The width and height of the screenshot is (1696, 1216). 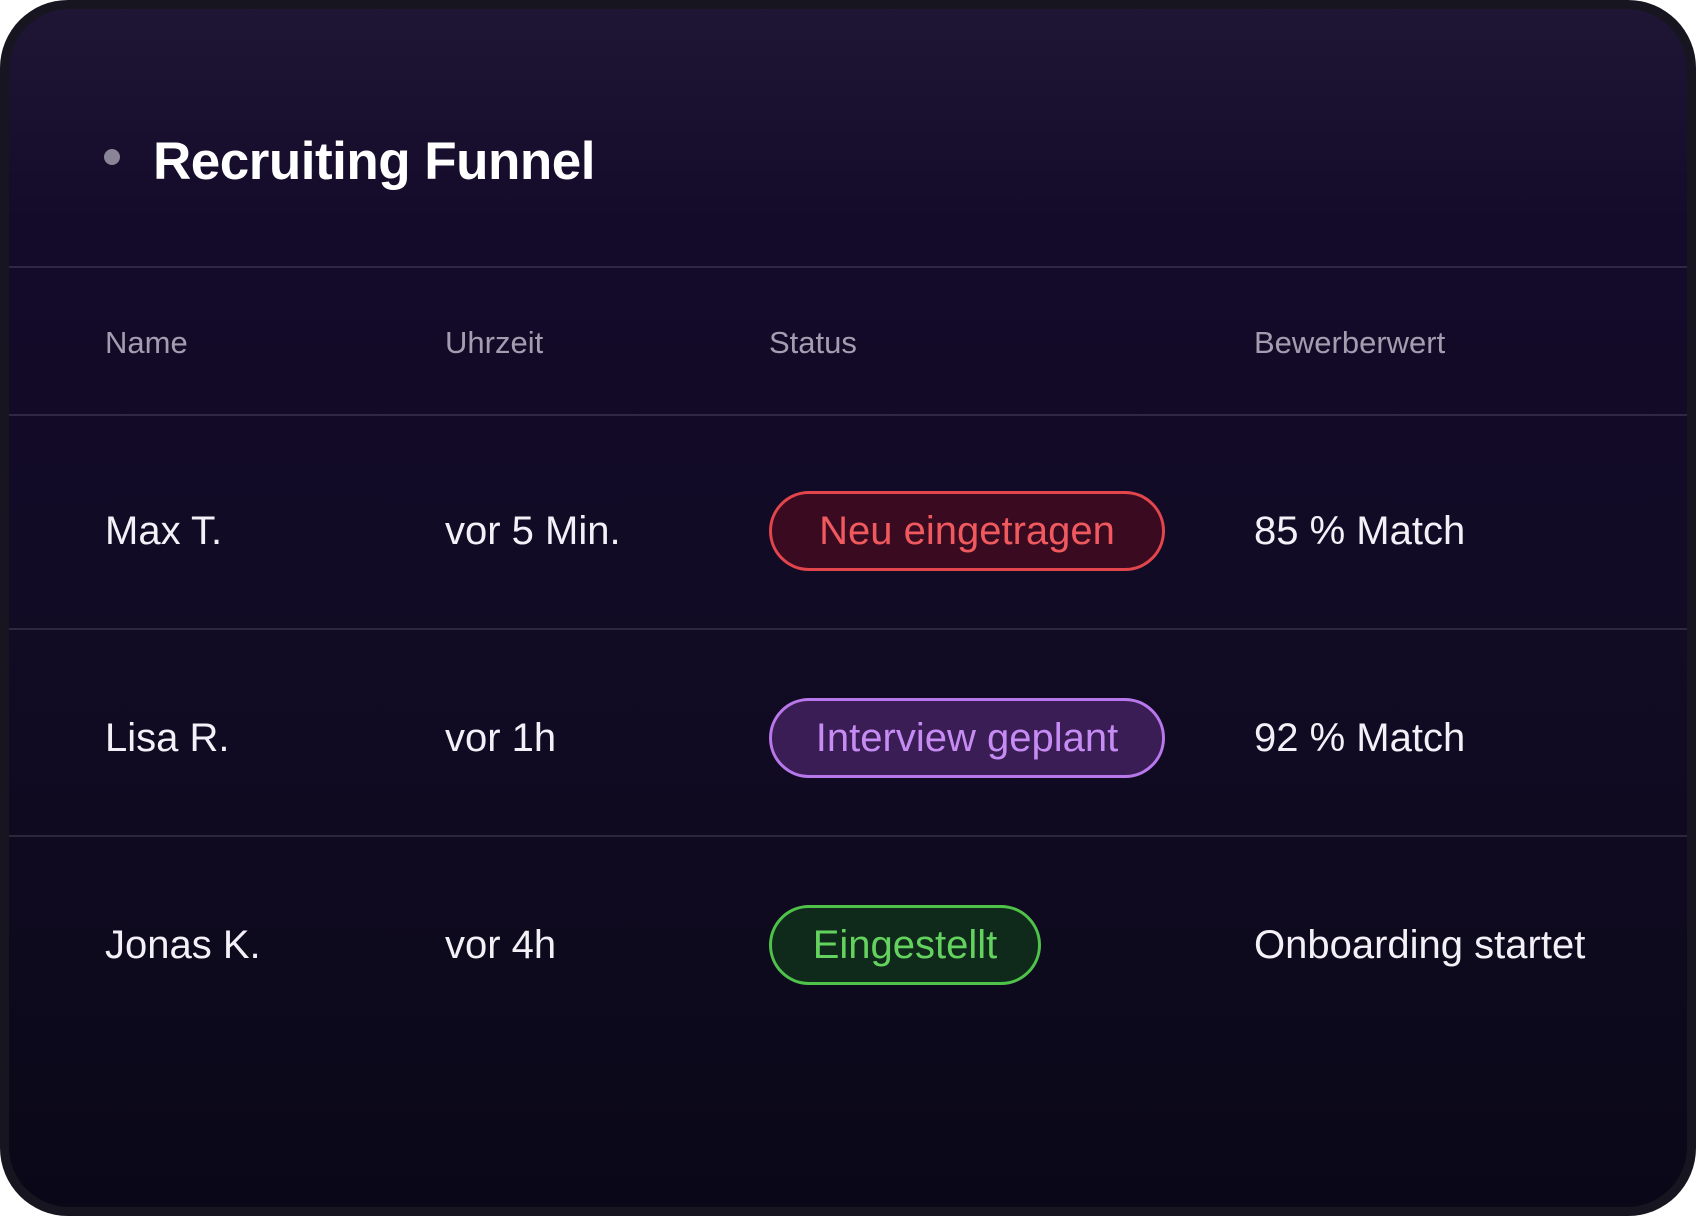 I want to click on candidate-time: vor 4h, so click(x=501, y=944).